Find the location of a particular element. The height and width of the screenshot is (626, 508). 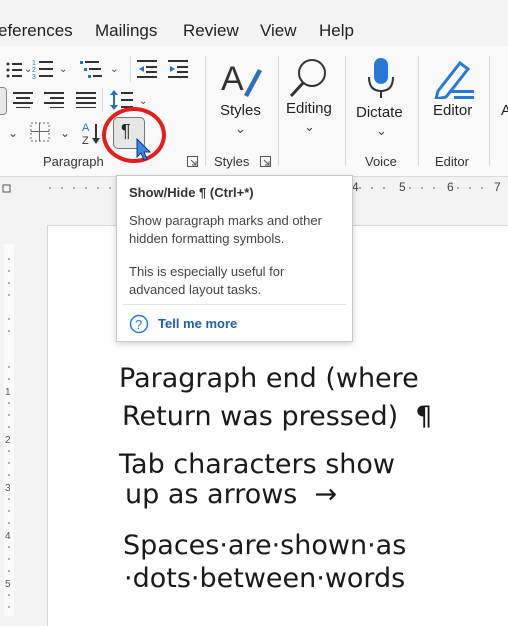

microphone-icon is located at coordinates (381, 79).